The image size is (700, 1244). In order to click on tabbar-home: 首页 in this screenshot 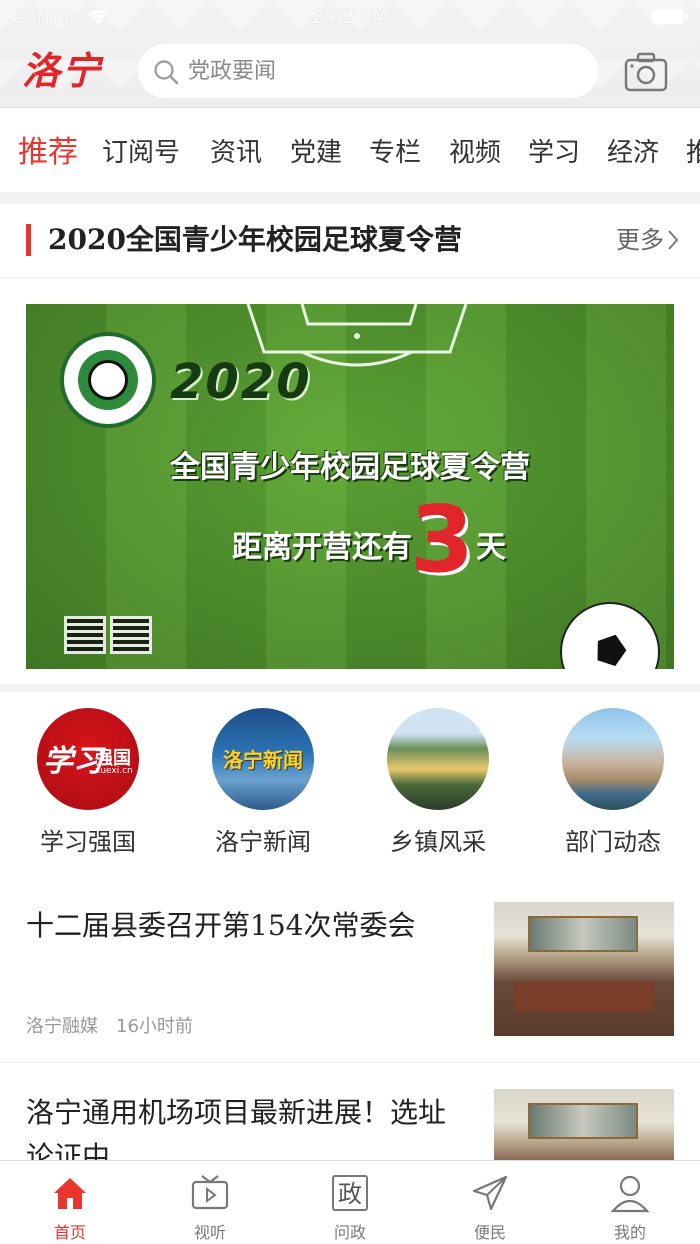, I will do `click(70, 1202)`.